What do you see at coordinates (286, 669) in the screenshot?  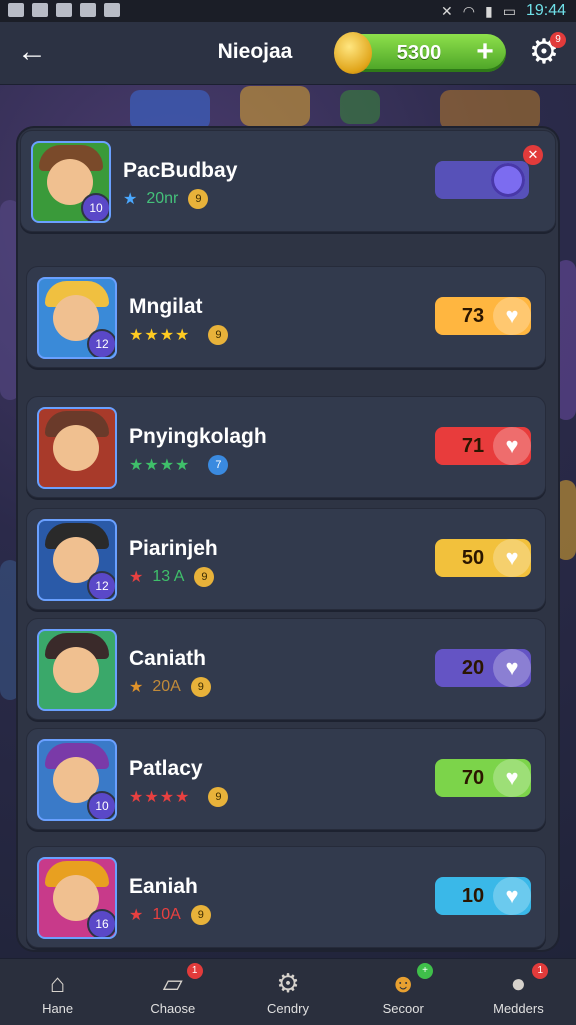 I see `player-row: Caniath ★ 20A 9 20 ♥` at bounding box center [286, 669].